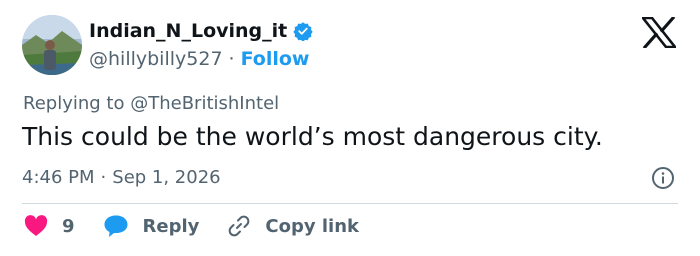 The image size is (700, 256). What do you see at coordinates (68, 226) in the screenshot?
I see `like-count: 9` at bounding box center [68, 226].